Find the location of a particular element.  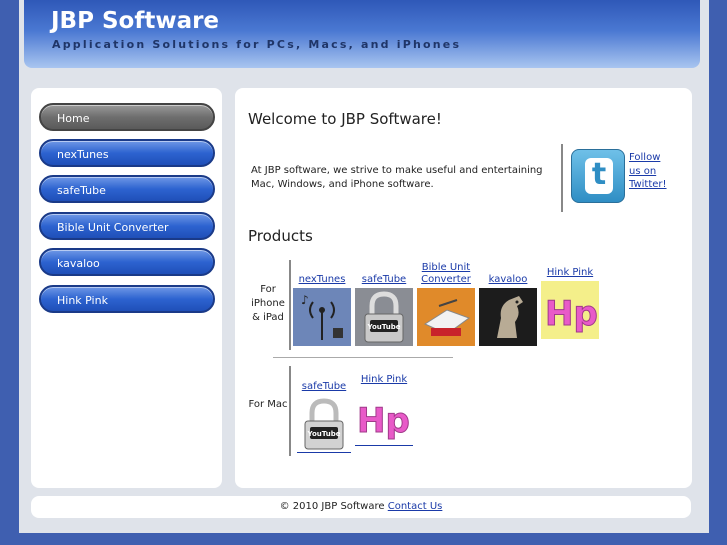

kavaloo-horse-icon is located at coordinates (508, 317).